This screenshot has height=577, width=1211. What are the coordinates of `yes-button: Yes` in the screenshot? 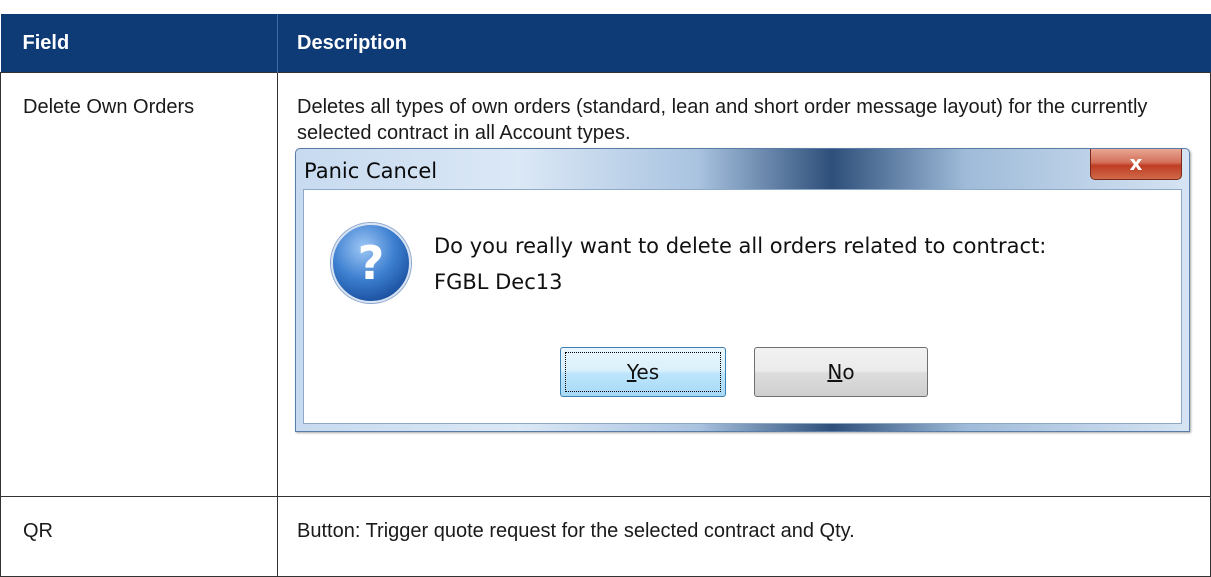 It's located at (643, 372).